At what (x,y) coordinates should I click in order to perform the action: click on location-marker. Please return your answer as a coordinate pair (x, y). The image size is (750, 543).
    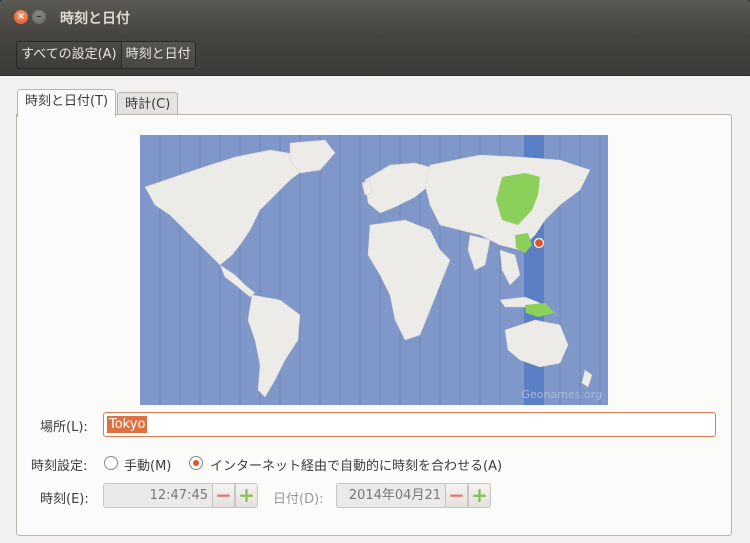
    Looking at the image, I should click on (539, 243).